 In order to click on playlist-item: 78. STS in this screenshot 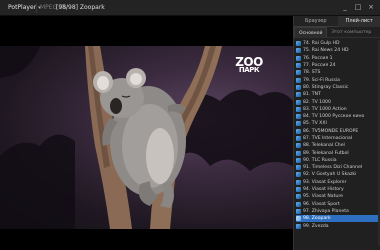, I will do `click(337, 72)`.